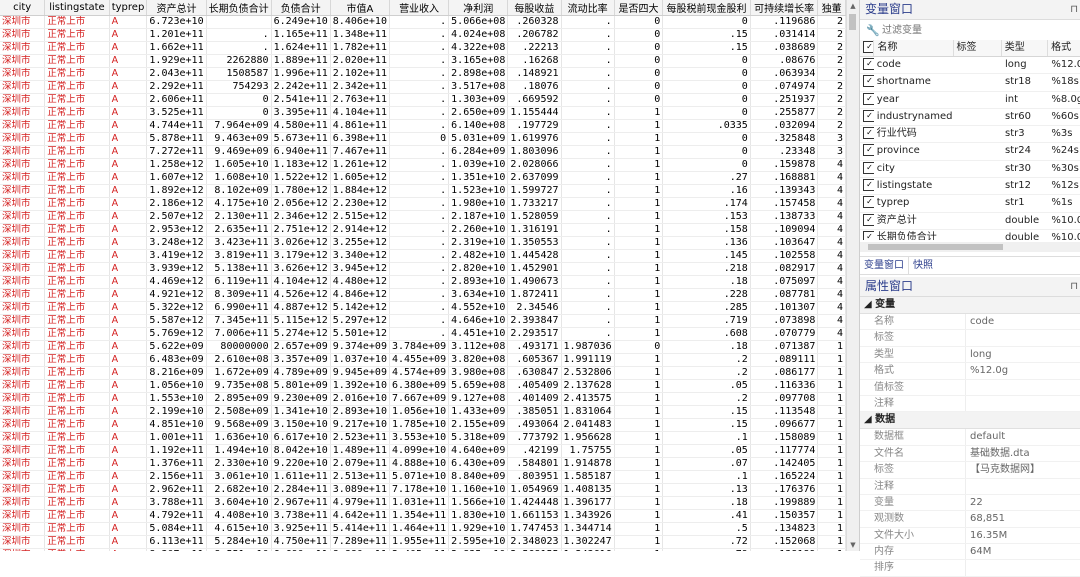  Describe the element at coordinates (831, 8) in the screenshot. I see `column-header: 独董` at that location.